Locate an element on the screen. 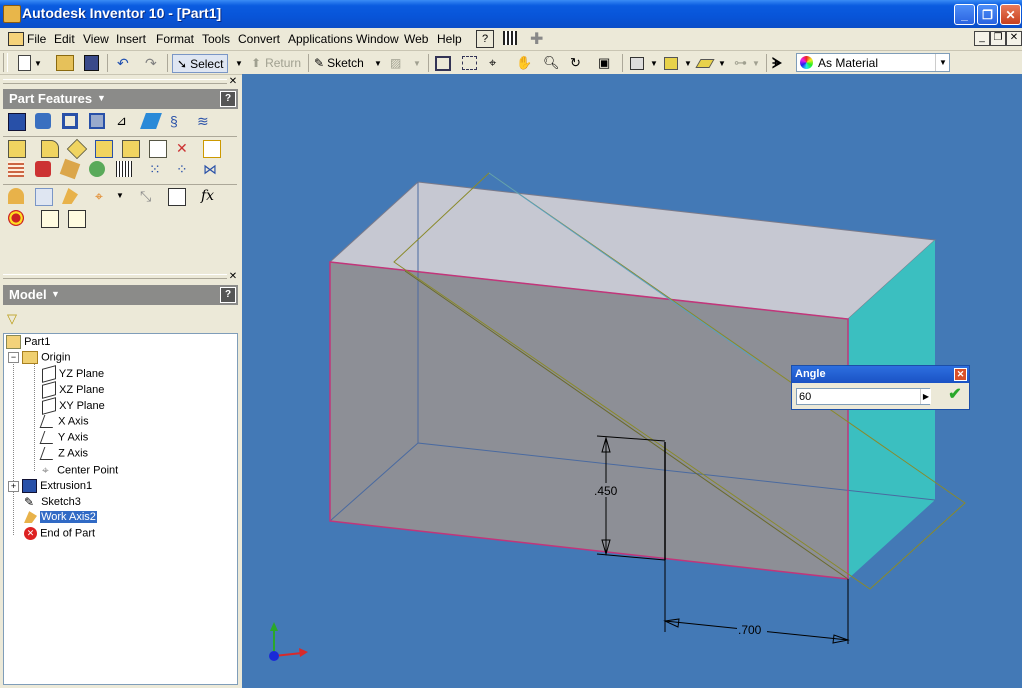 This screenshot has width=1022, height=688. design-doctor-icon: ᗘ is located at coordinates (777, 63).